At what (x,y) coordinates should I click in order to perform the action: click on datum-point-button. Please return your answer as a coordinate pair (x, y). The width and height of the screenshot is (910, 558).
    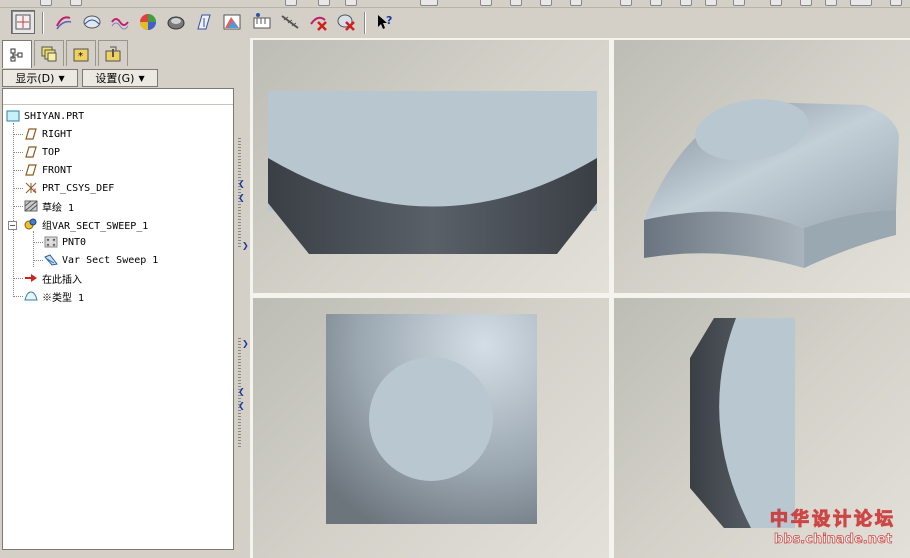
    Looking at the image, I should click on (262, 22).